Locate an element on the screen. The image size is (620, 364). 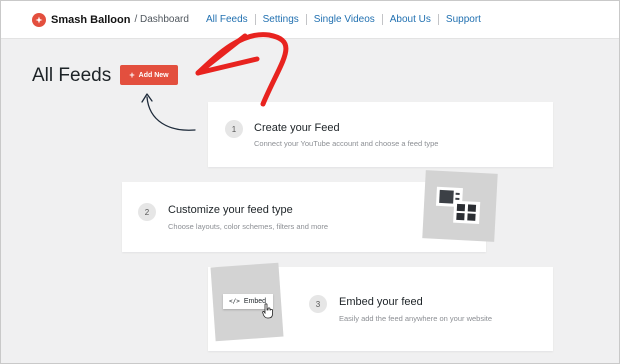
dark-annotation-arrow is located at coordinates (171, 113).